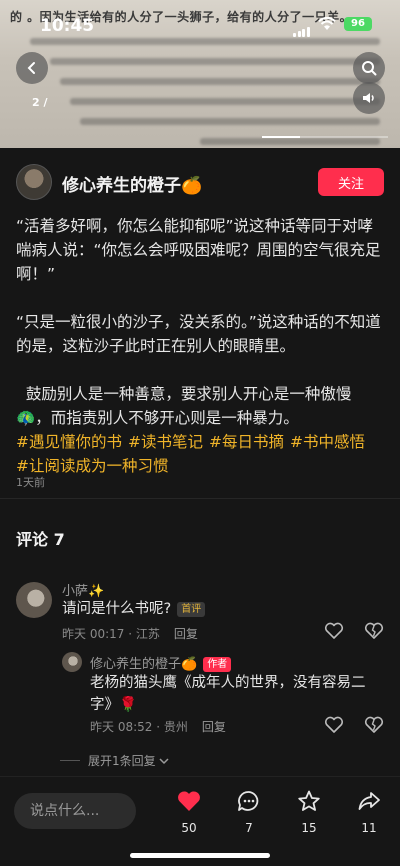 Image resolution: width=400 pixels, height=866 pixels. Describe the element at coordinates (132, 183) in the screenshot. I see `author-name: 修心养生的橙子🍊` at that location.